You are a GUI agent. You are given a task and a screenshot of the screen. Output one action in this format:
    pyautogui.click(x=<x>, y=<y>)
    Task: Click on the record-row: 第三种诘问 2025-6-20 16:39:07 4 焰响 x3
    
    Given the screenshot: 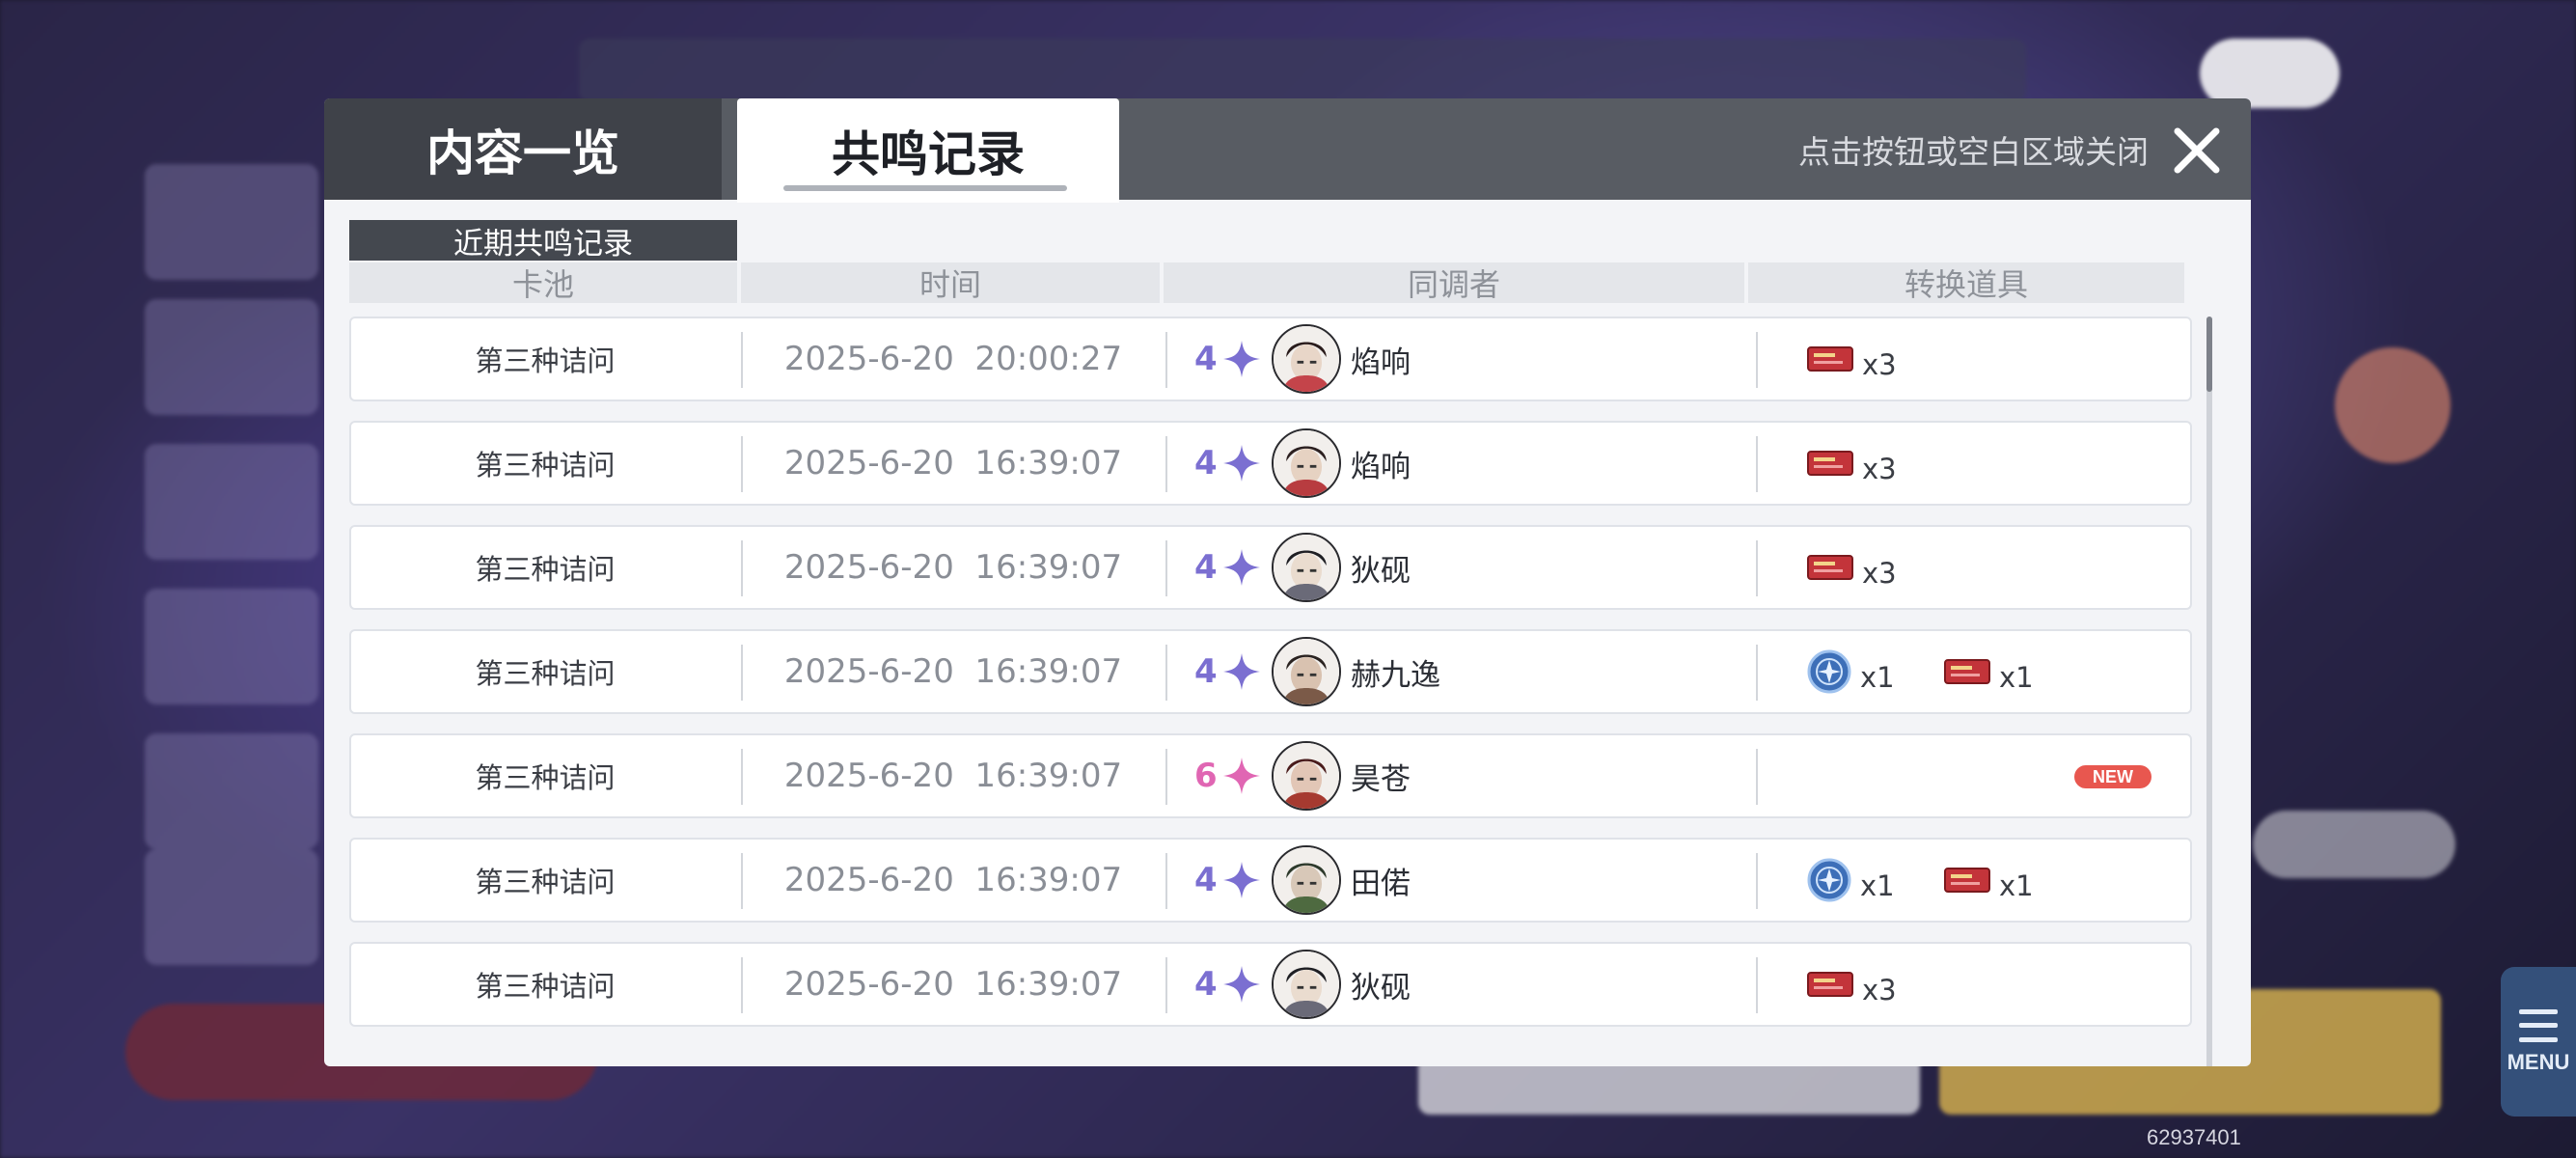 What is the action you would take?
    pyautogui.click(x=1271, y=463)
    